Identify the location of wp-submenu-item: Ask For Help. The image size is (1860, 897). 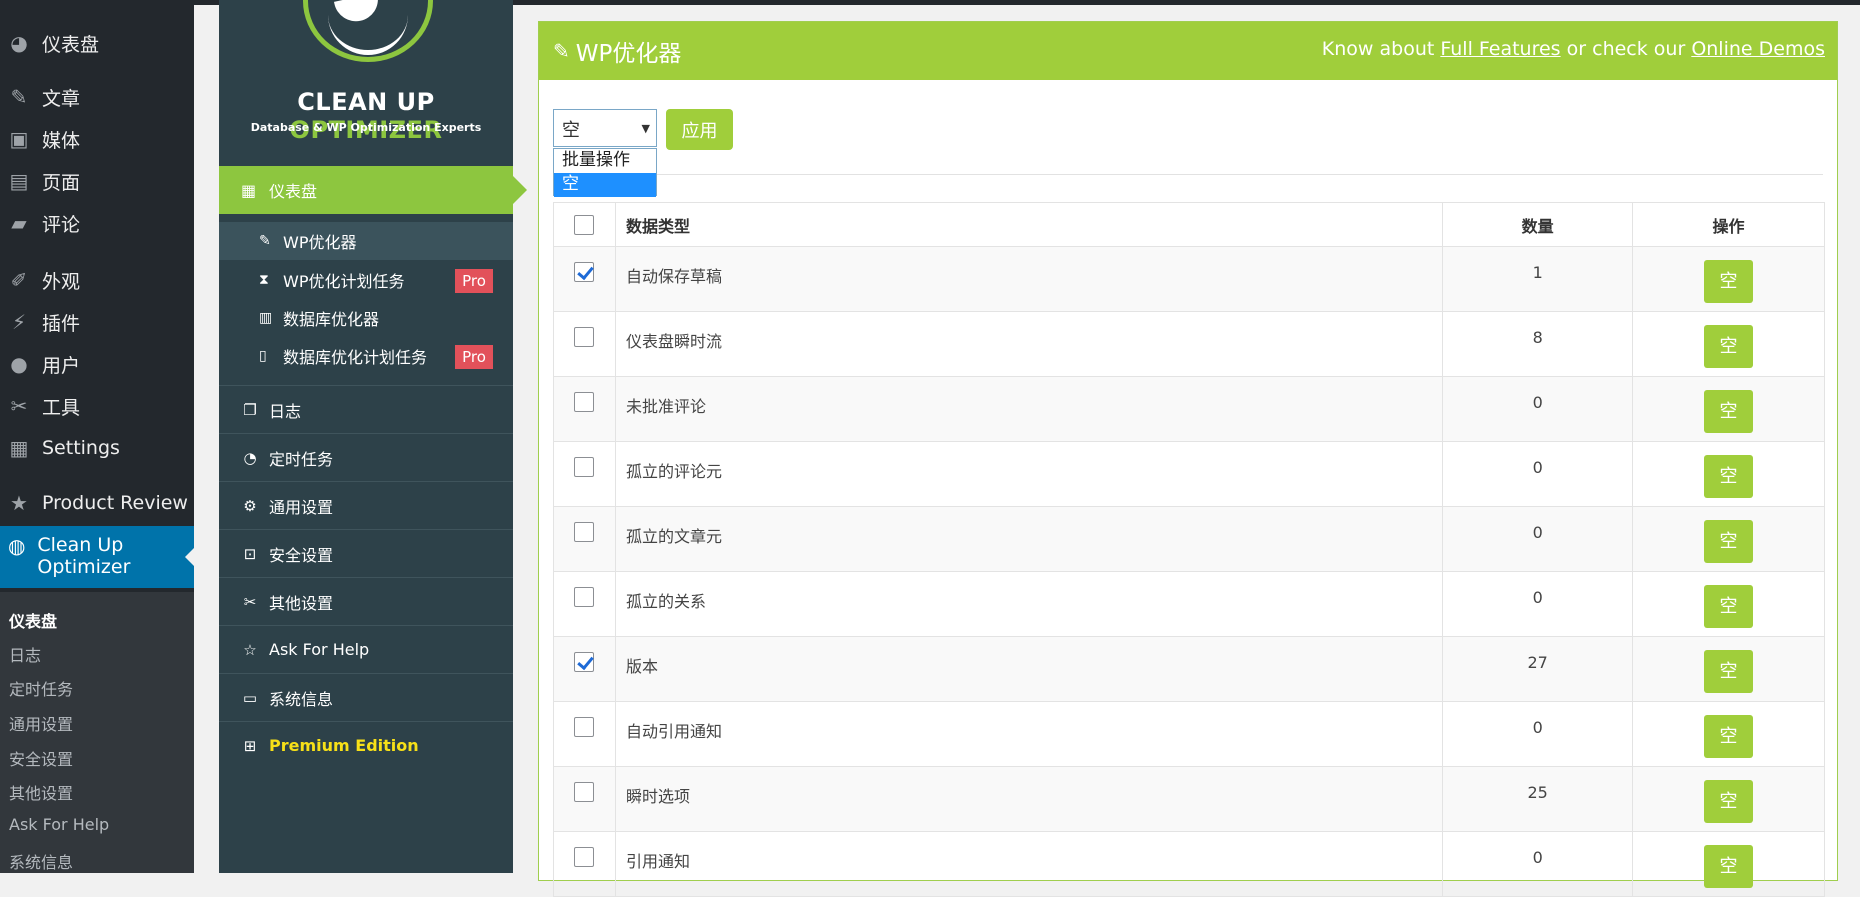
(59, 824).